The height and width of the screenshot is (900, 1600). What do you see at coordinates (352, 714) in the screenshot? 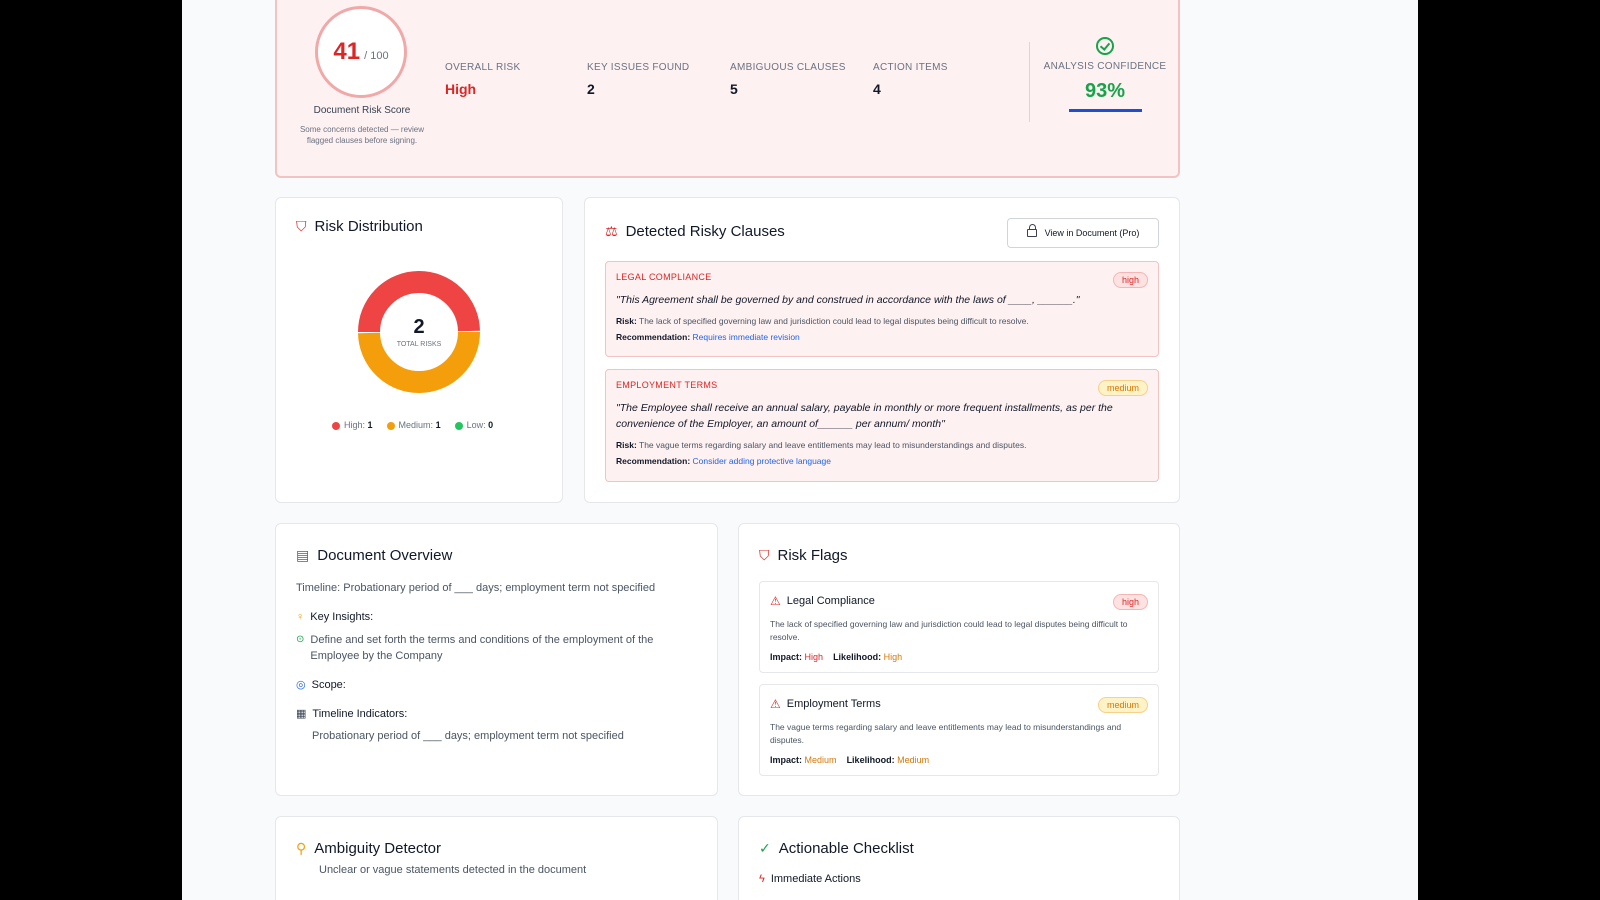
I see `timeline-indicators-heading: ▦ Timeline Indicators:` at bounding box center [352, 714].